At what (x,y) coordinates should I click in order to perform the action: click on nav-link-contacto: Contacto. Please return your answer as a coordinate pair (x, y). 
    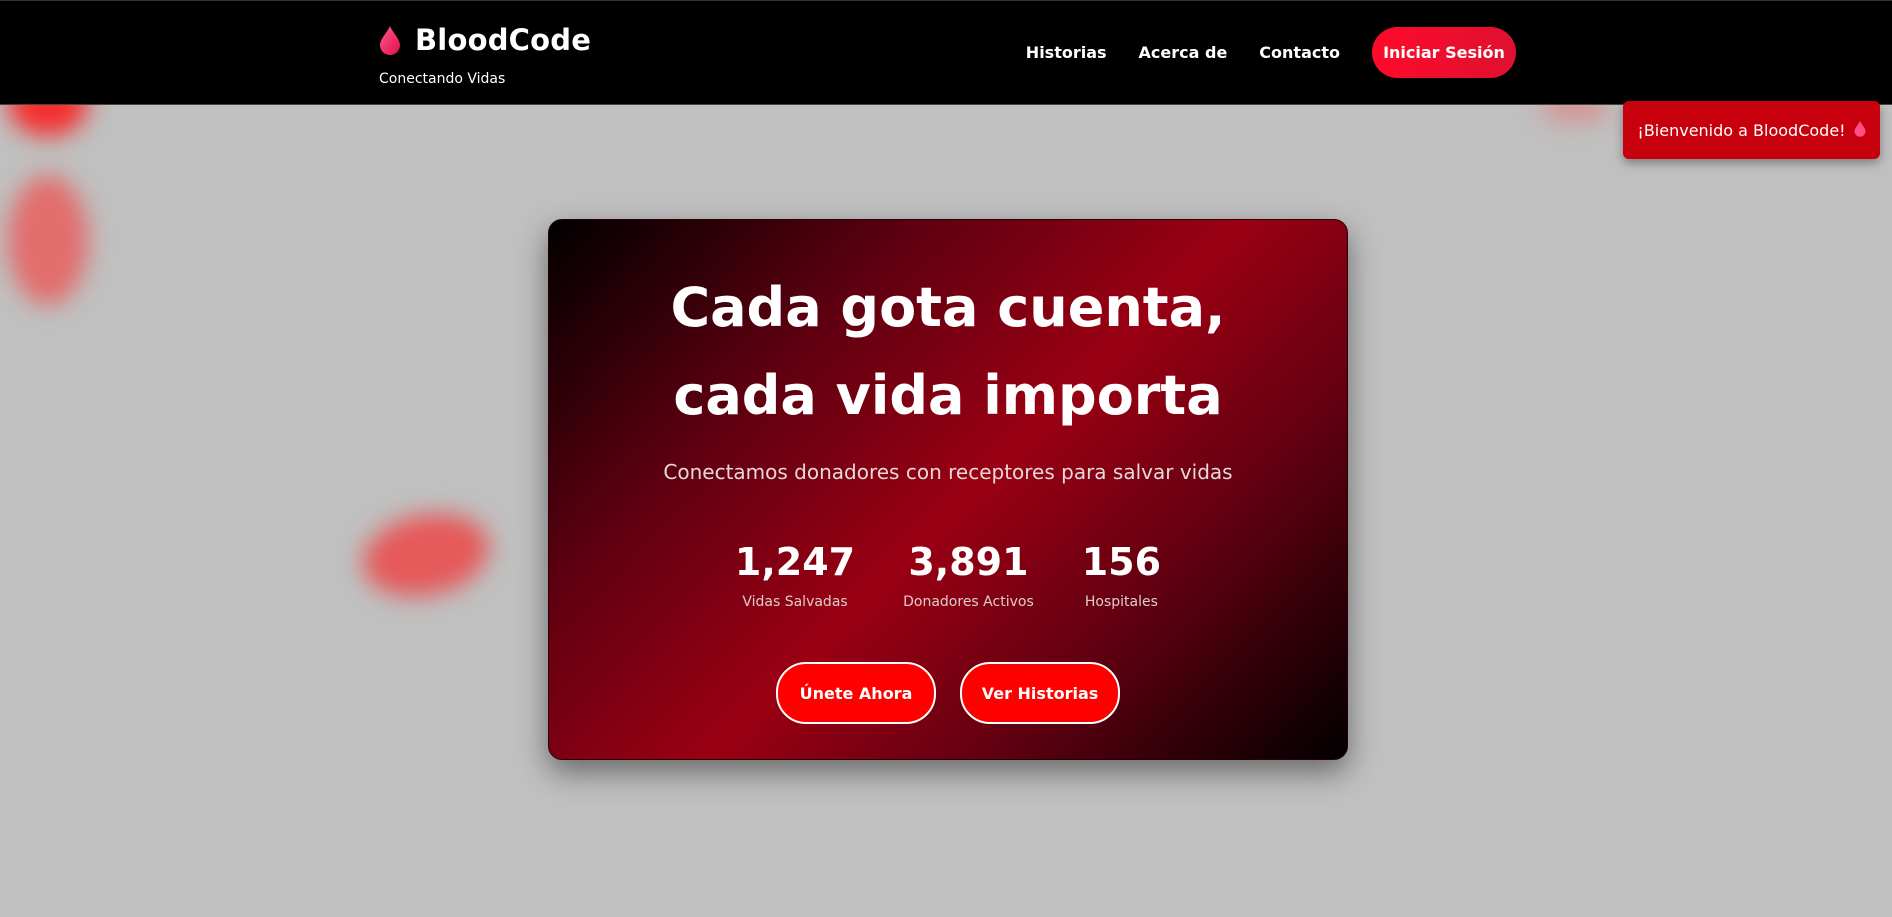
    Looking at the image, I should click on (1299, 52).